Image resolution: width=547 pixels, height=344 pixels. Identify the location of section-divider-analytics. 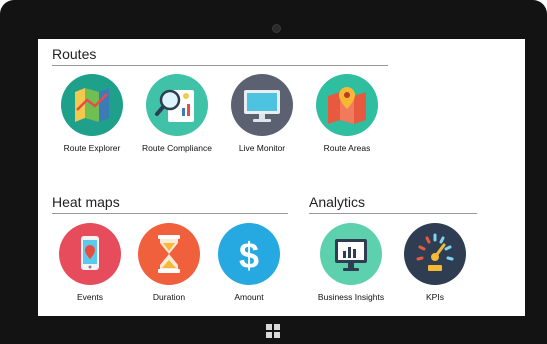
(393, 213).